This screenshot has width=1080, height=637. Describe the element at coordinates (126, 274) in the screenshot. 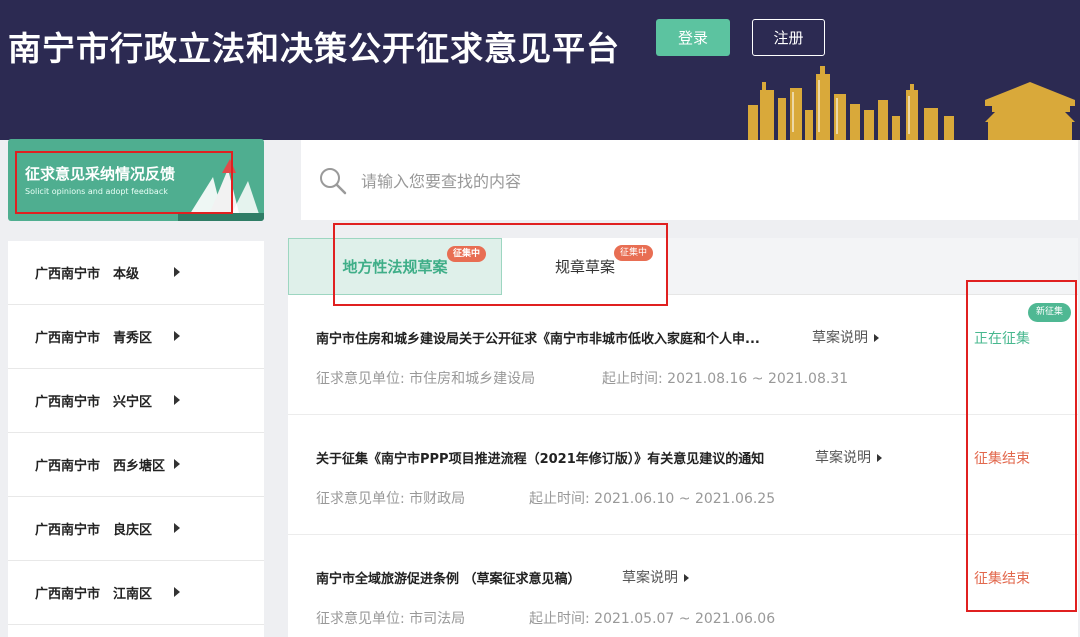

I see `sidebar-item-district: 本级` at that location.